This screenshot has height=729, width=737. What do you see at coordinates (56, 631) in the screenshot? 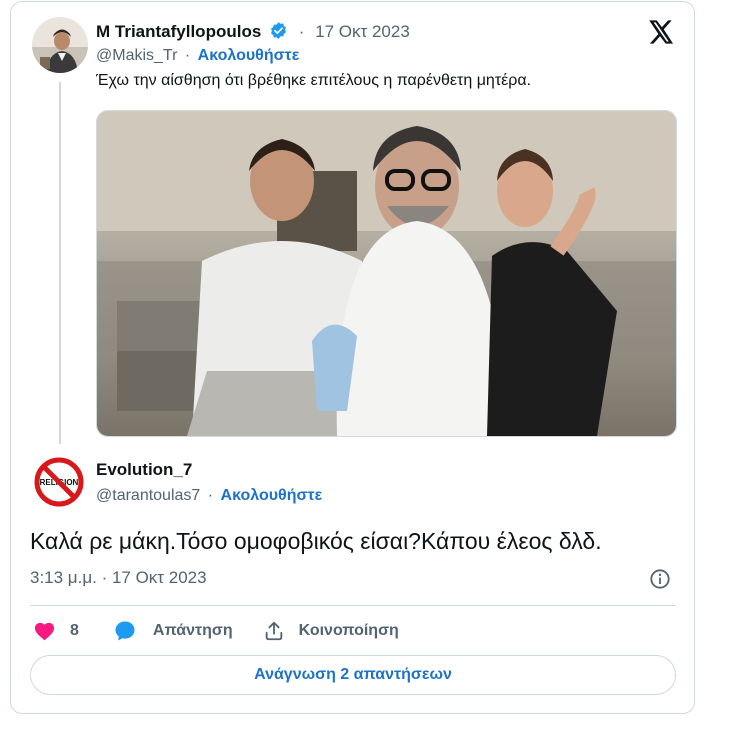
I see `like-button: 8` at bounding box center [56, 631].